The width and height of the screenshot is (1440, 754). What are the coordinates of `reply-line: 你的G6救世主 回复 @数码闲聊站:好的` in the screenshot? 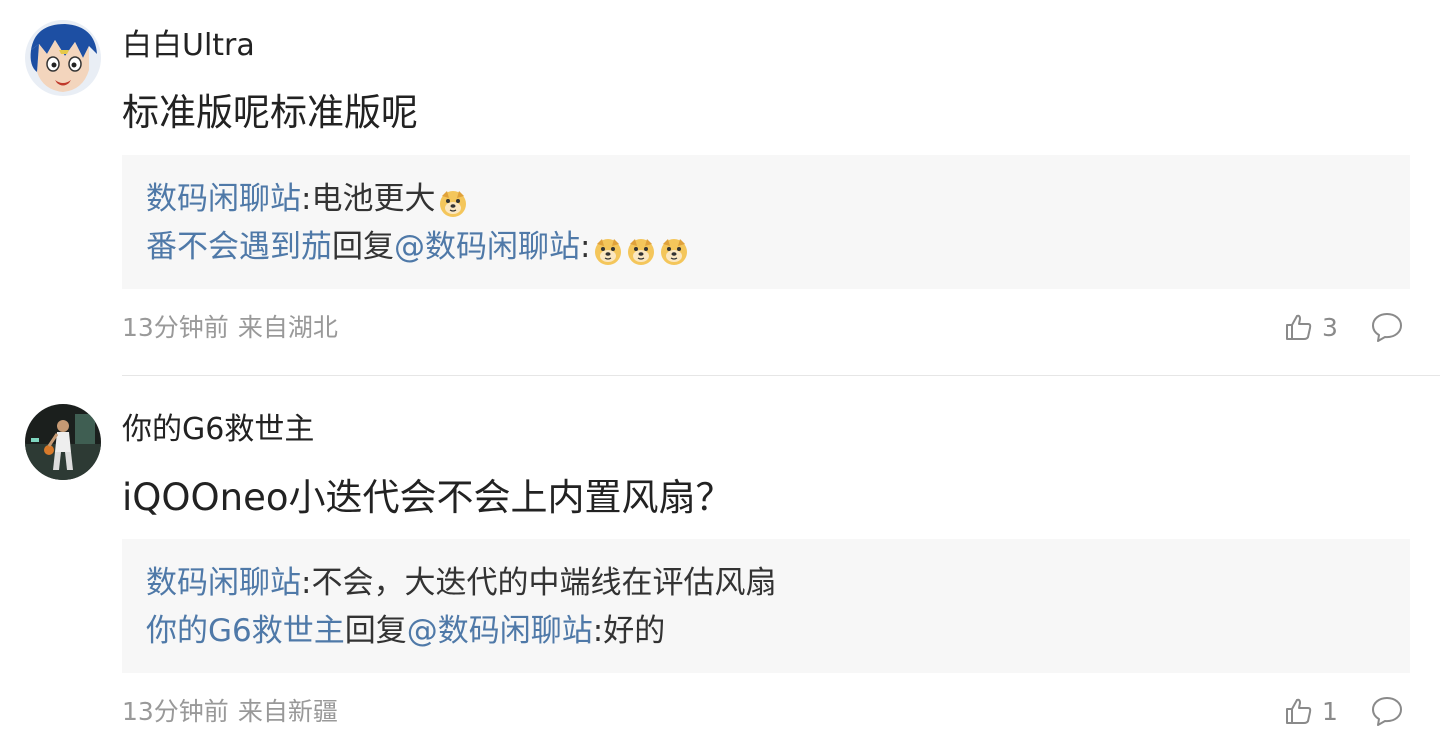 It's located at (778, 631).